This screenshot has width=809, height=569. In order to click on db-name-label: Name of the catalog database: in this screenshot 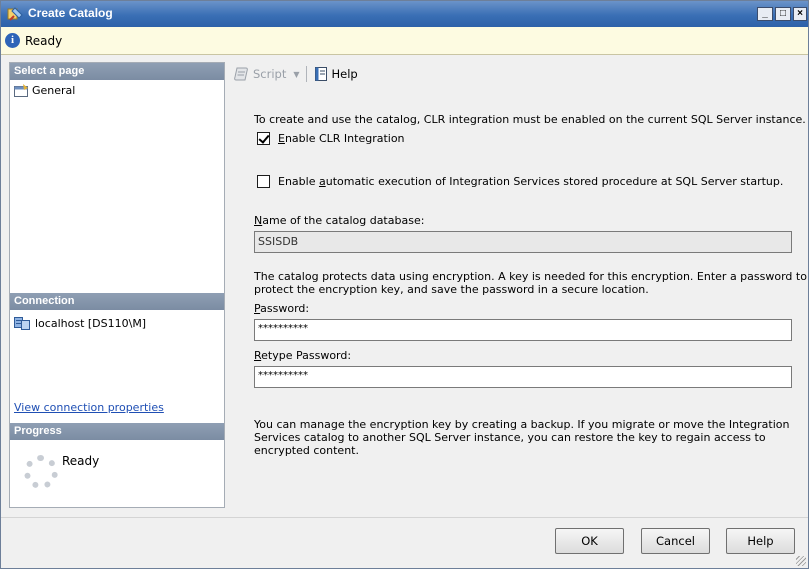, I will do `click(339, 220)`.